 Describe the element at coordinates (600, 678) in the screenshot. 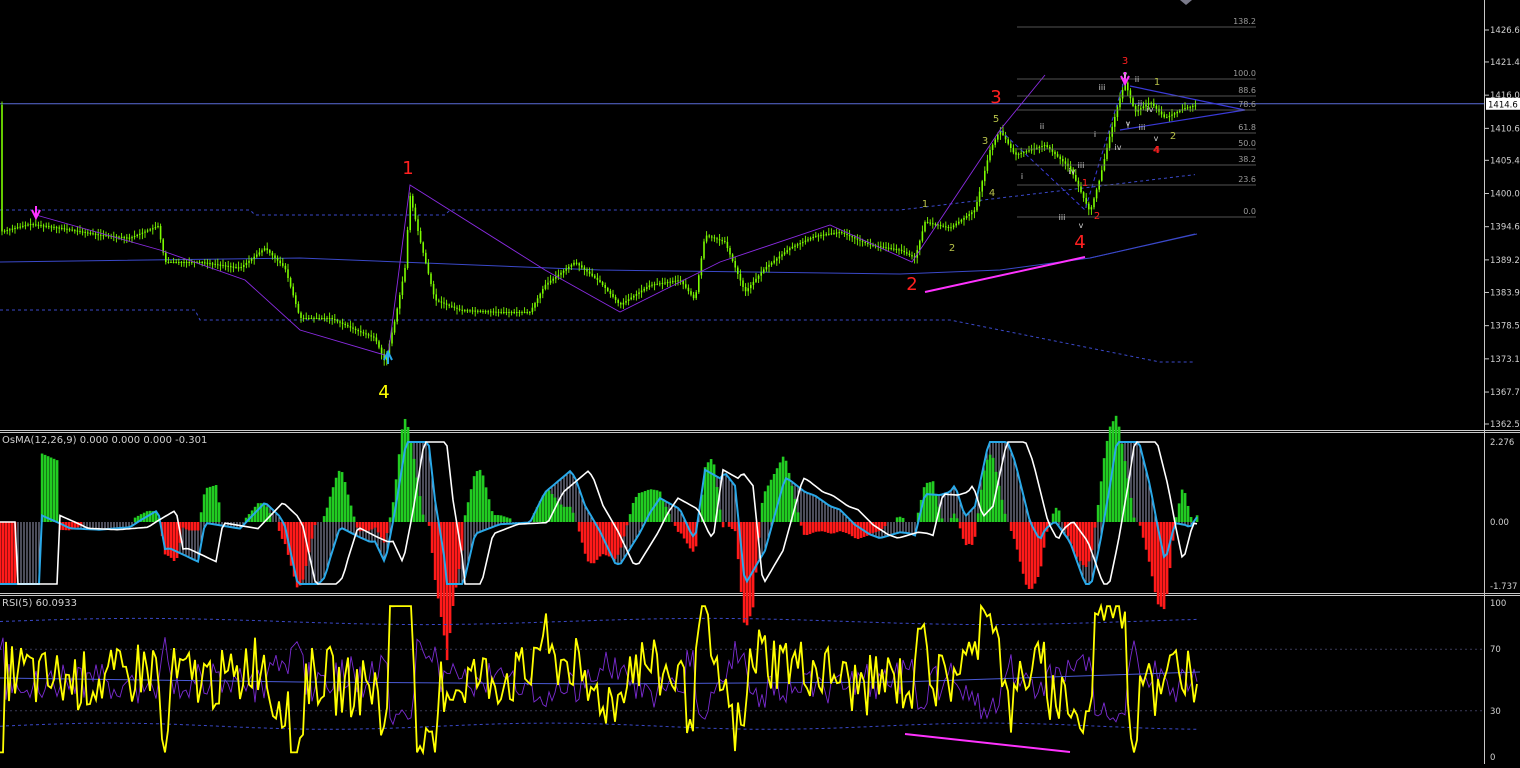

I see `rsi-ma-line` at that location.